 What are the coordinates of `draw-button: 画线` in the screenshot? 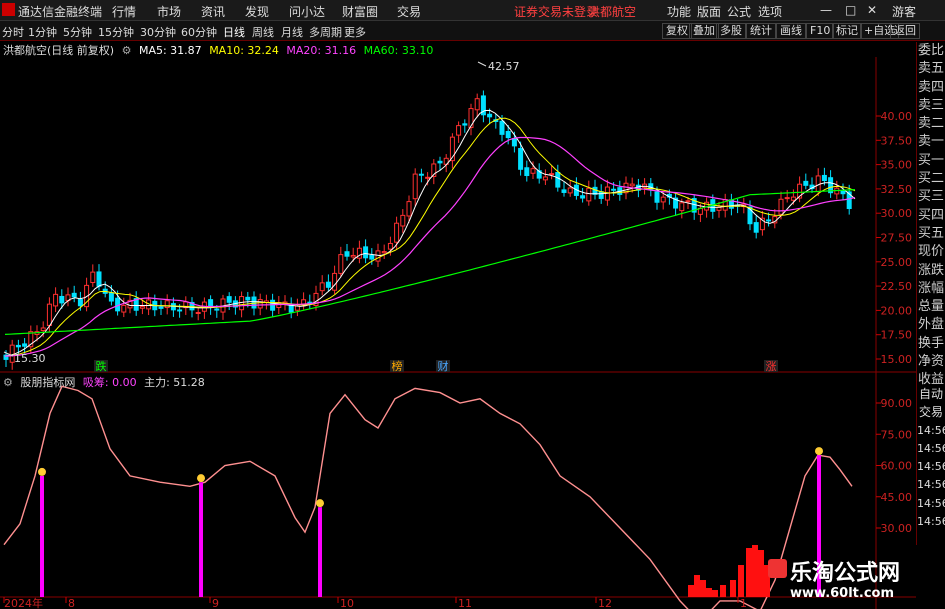 It's located at (791, 31).